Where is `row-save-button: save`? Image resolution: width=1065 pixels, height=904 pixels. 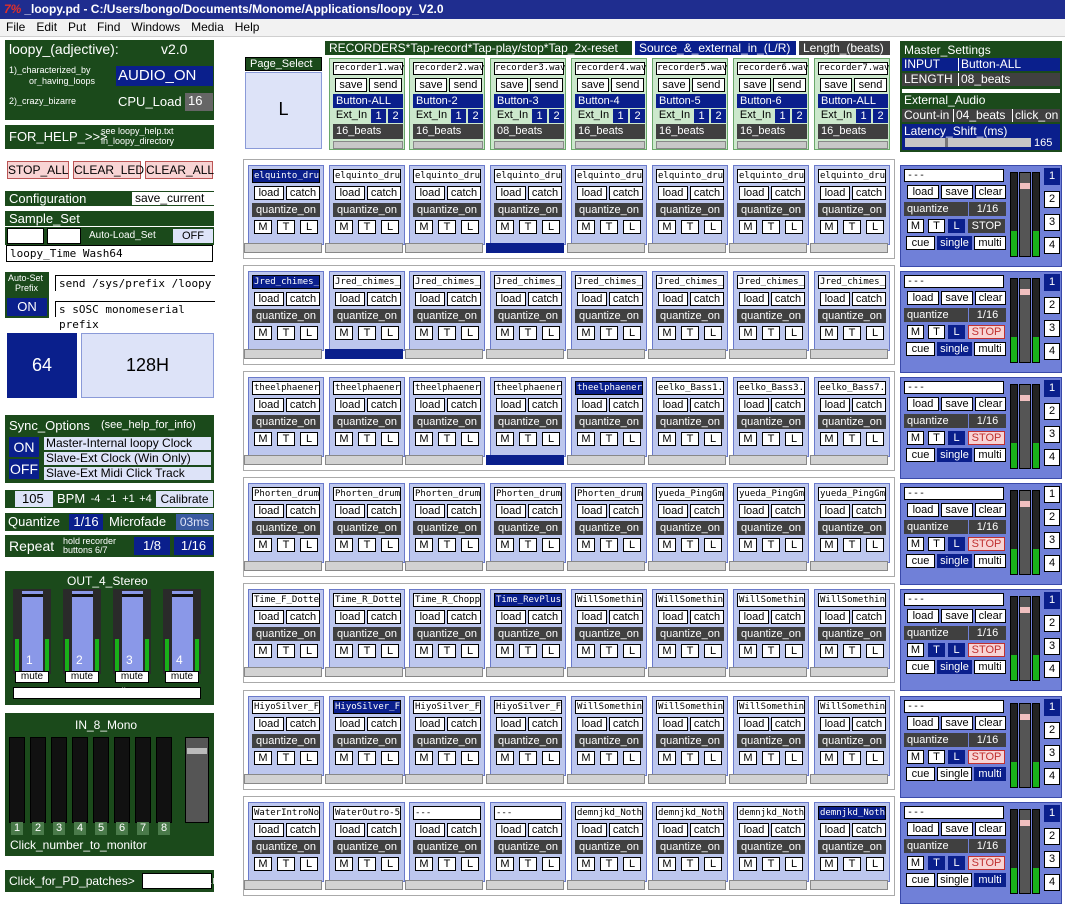 row-save-button: save is located at coordinates (957, 298).